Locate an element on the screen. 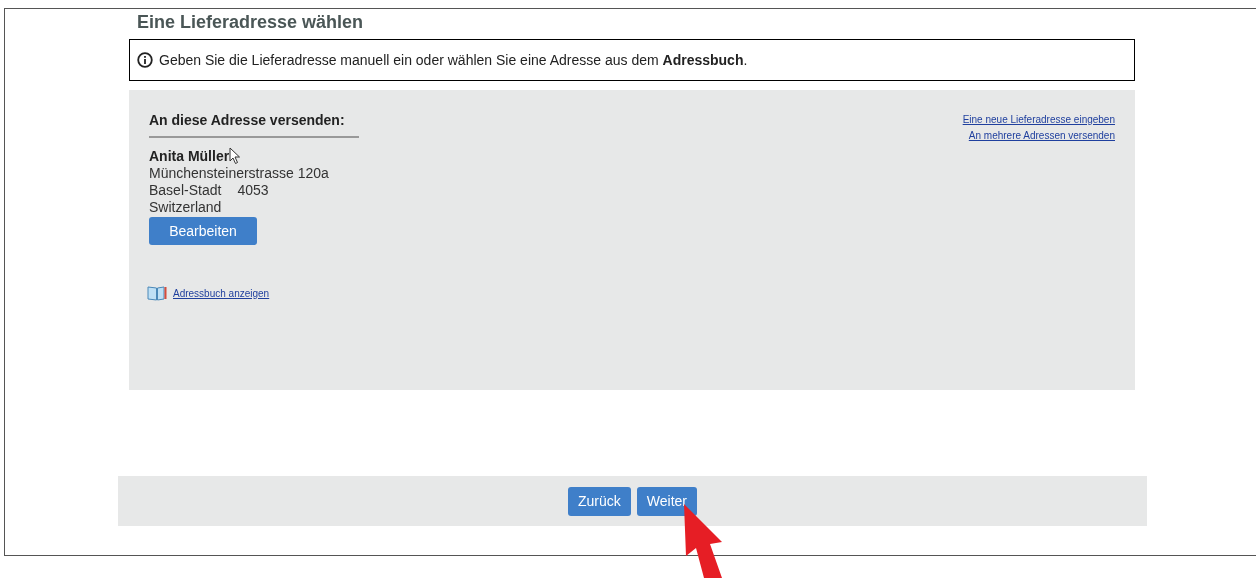 The height and width of the screenshot is (579, 1256). nav-button: Weiter is located at coordinates (666, 501).